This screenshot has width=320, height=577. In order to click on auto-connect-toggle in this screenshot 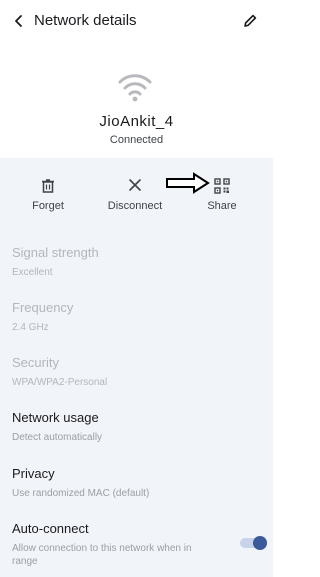, I will do `click(253, 543)`.